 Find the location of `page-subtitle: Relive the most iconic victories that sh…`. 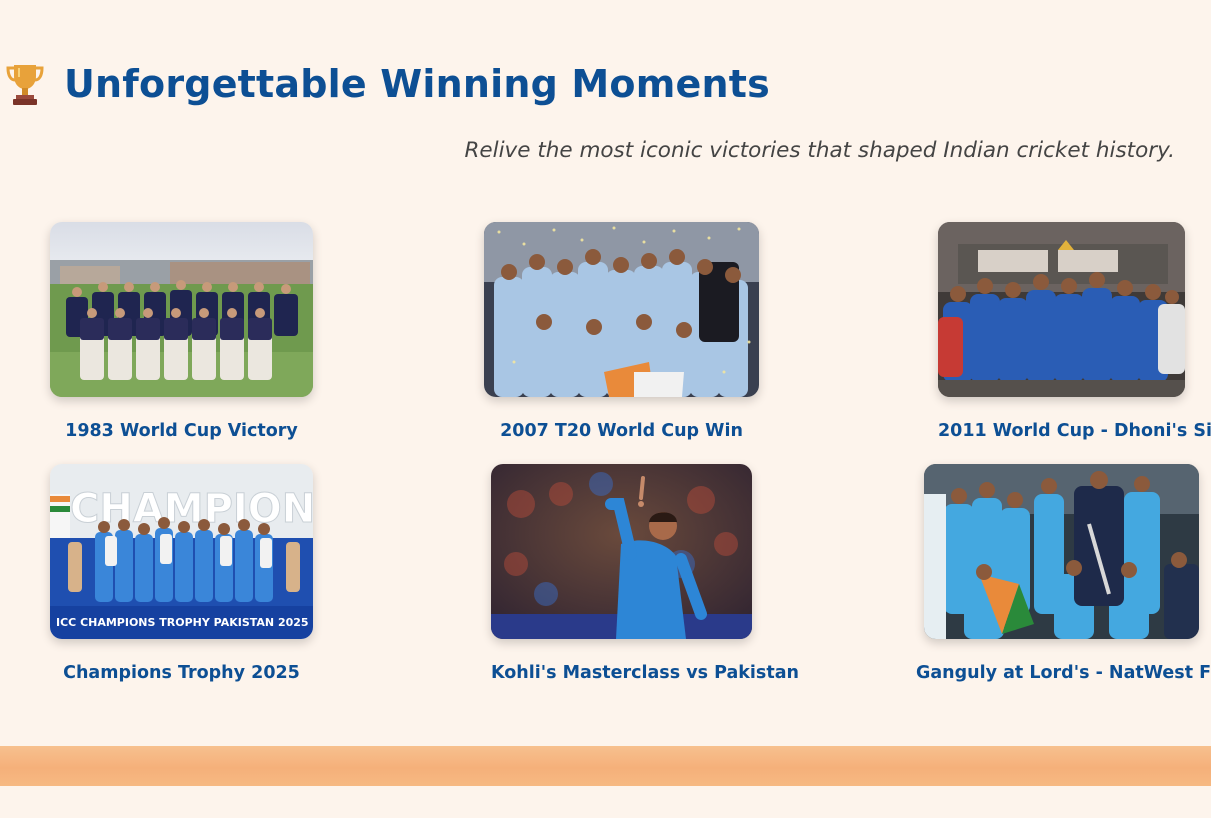

page-subtitle: Relive the most iconic victories that sh… is located at coordinates (819, 150).